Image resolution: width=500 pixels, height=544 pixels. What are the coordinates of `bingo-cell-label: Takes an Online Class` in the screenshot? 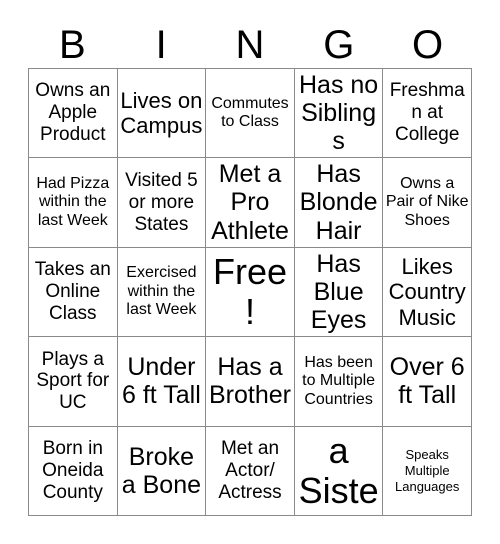 It's located at (72, 291).